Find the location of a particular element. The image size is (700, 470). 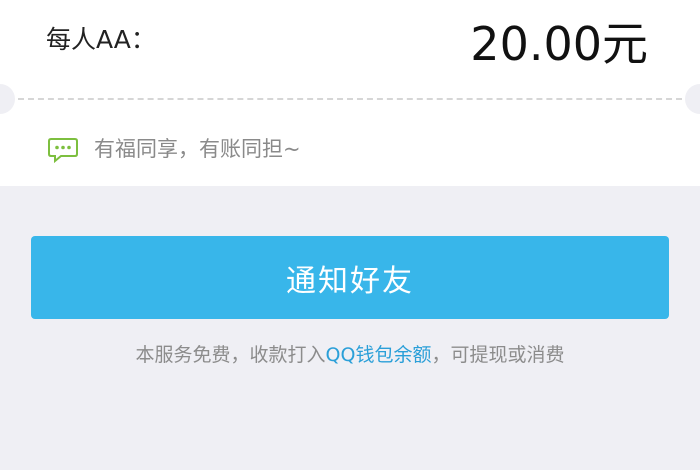

service-notice: 本服务免费，收款打入QQ钱包余额，可提现或消费 is located at coordinates (350, 353).